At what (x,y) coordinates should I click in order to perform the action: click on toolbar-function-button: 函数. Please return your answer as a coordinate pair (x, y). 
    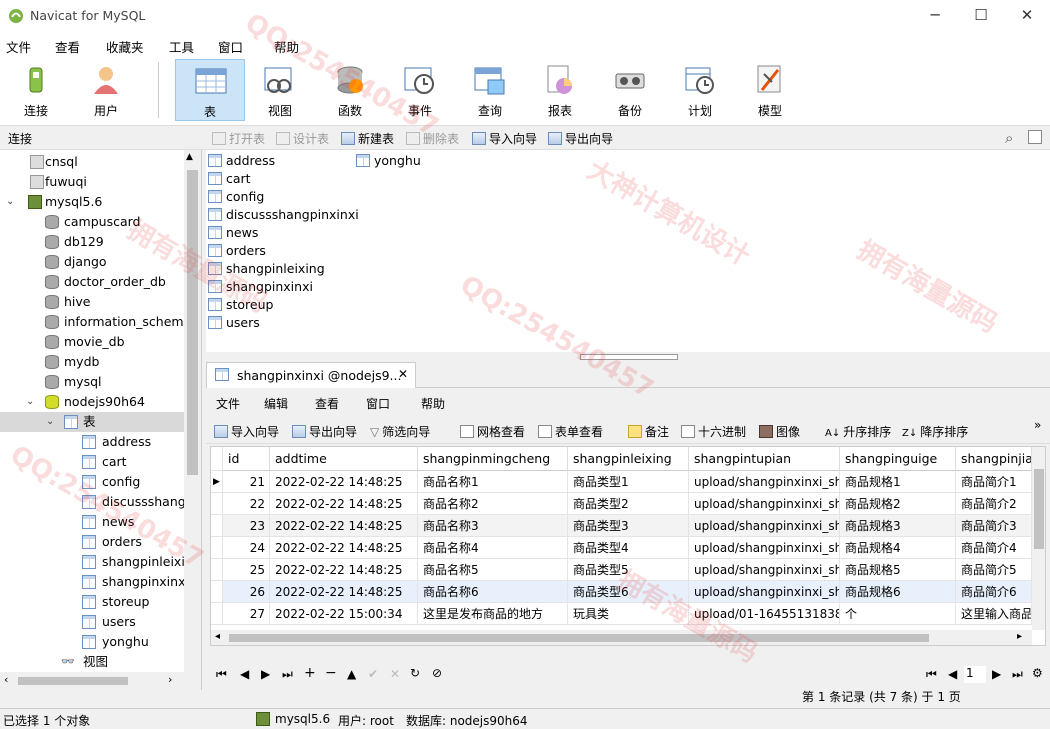
    Looking at the image, I should click on (350, 90).